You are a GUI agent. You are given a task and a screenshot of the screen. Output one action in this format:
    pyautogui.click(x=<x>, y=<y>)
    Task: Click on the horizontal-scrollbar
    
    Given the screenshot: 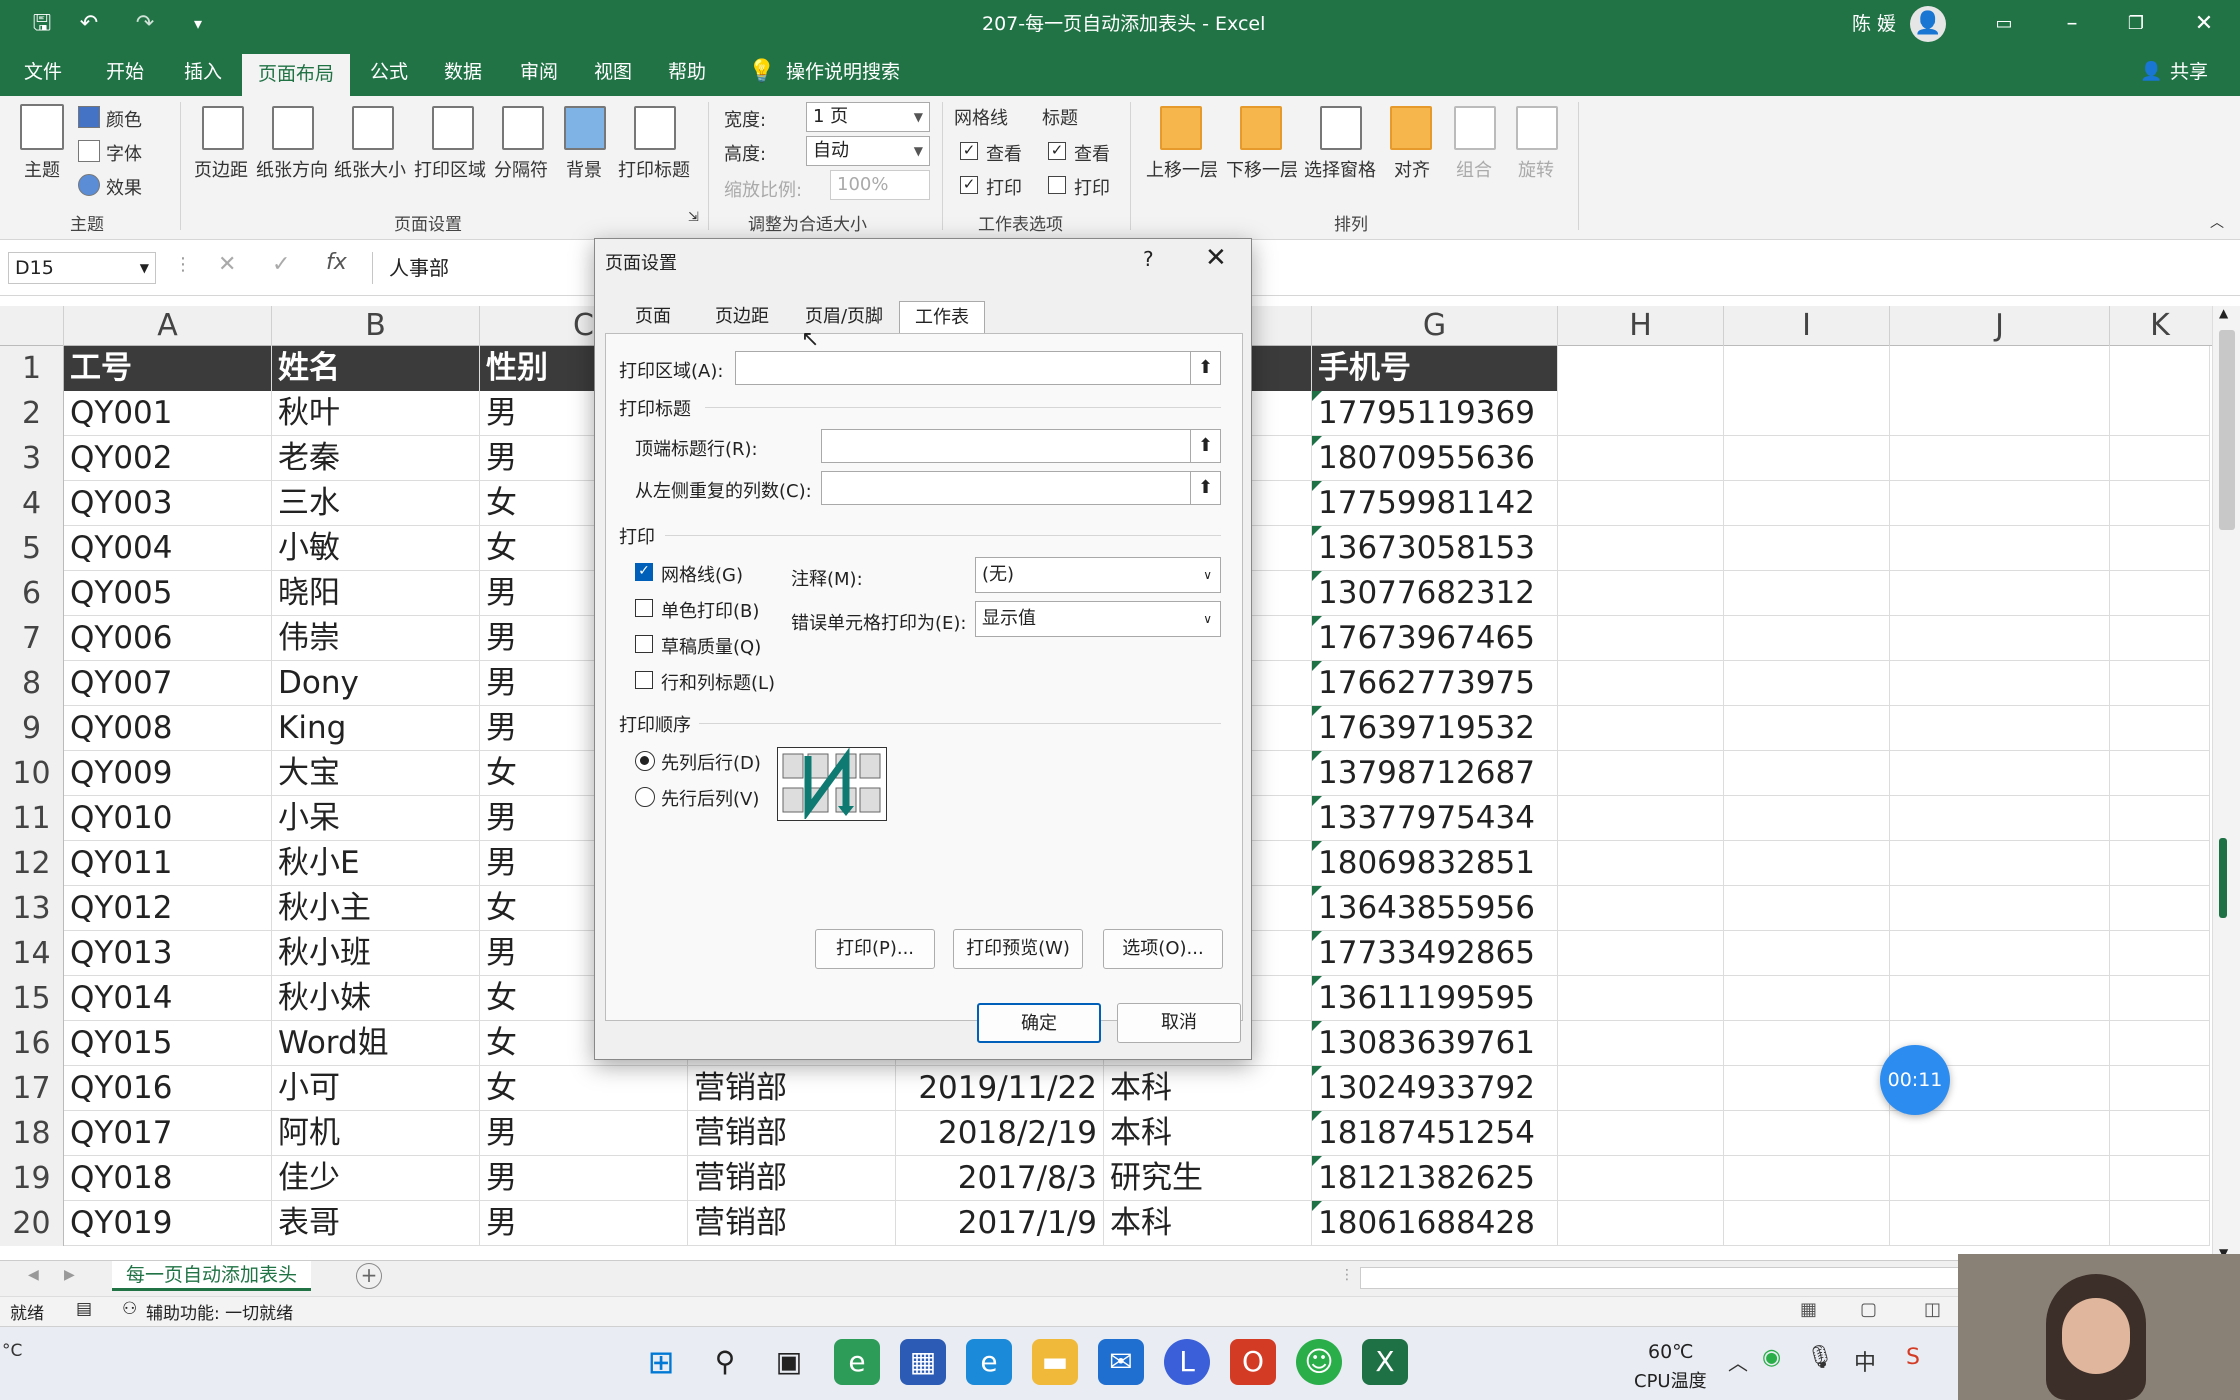 What is the action you would take?
    pyautogui.click(x=1660, y=1278)
    